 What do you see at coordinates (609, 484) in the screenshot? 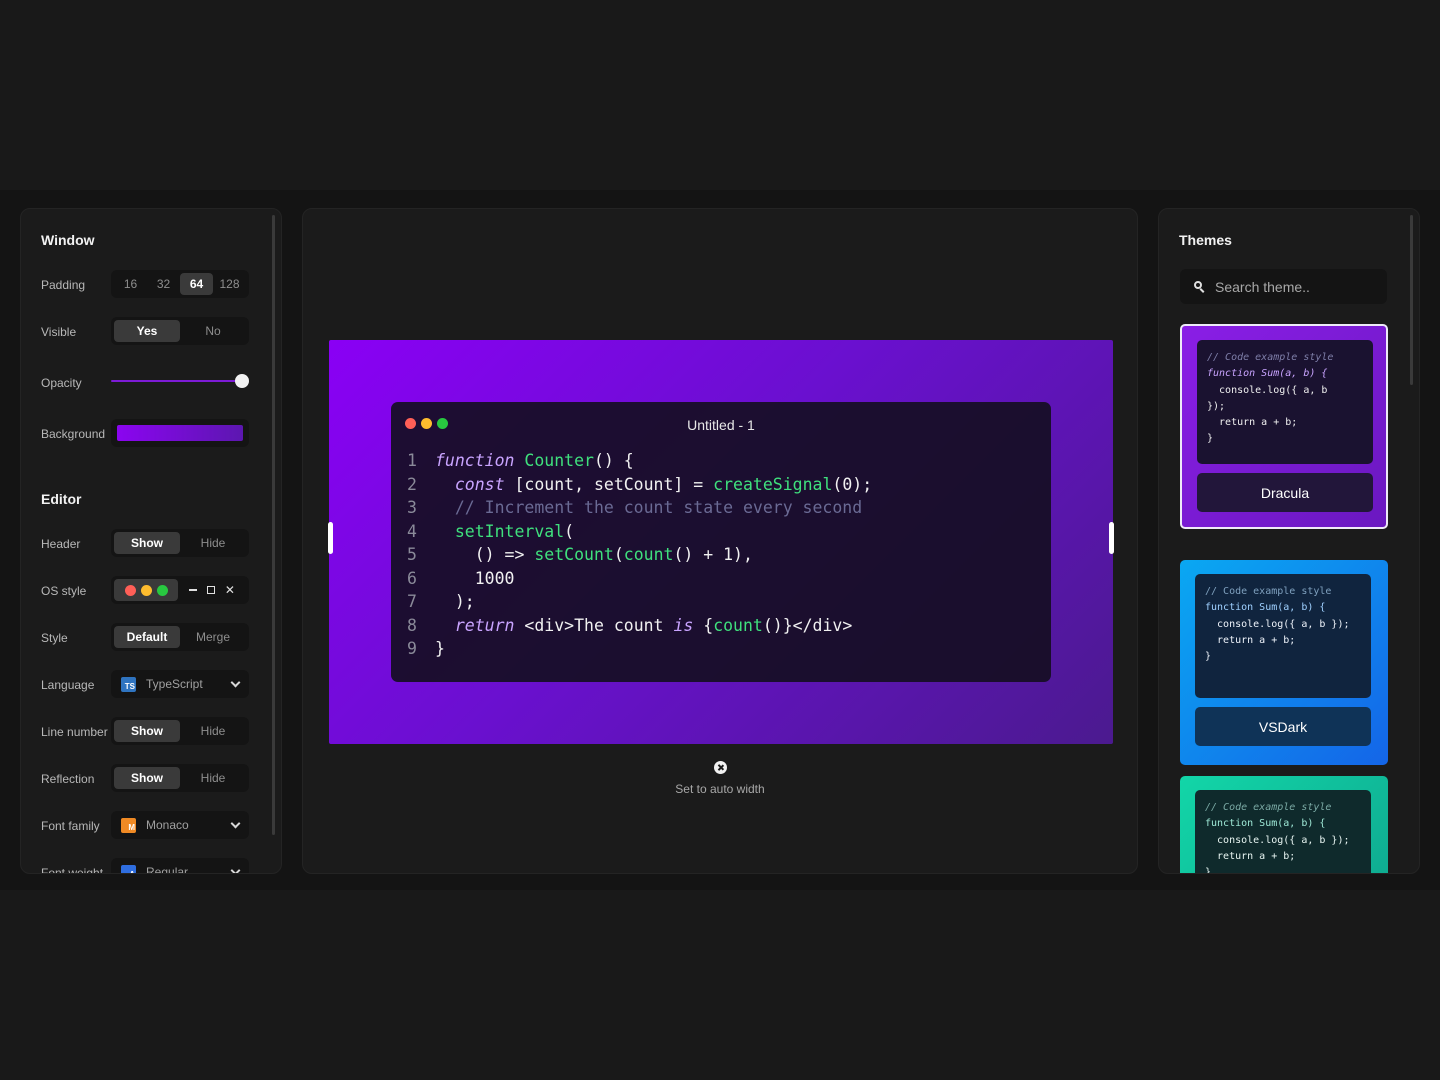
I see `code-token: [count, setCount] =` at bounding box center [609, 484].